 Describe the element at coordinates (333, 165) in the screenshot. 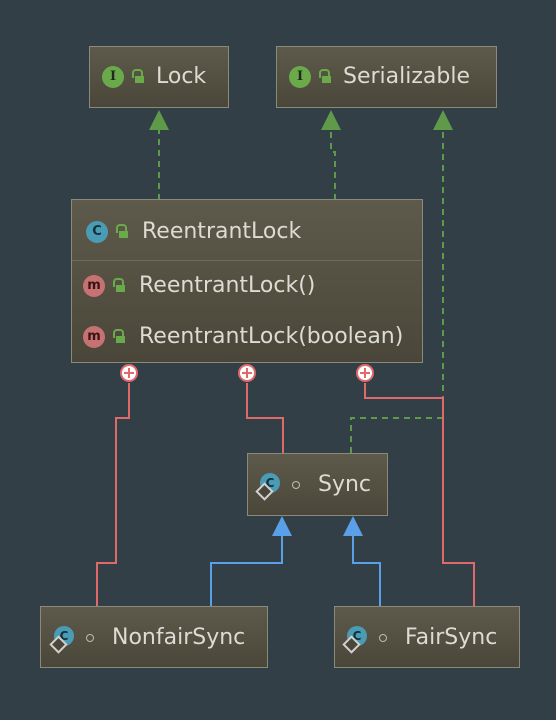

I see `edge-reentrantlock-implements-serializable` at that location.